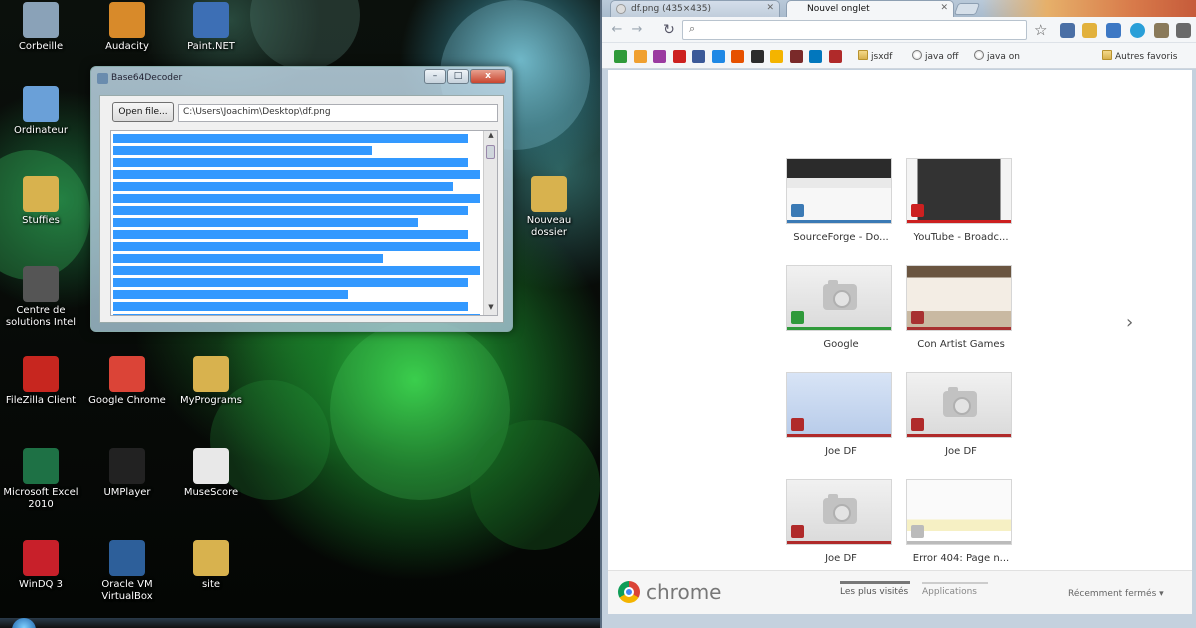 This screenshot has width=1196, height=628. What do you see at coordinates (549, 207) in the screenshot?
I see `desktop-shortcut: Nouveau dossier` at bounding box center [549, 207].